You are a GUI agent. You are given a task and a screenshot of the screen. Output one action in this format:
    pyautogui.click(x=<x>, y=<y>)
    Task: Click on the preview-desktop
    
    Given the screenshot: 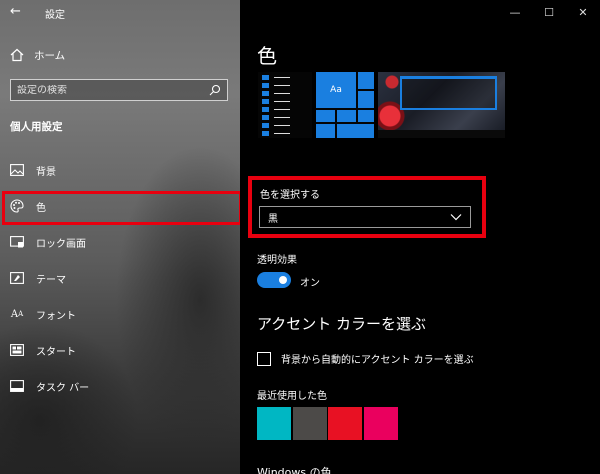 What is the action you would take?
    pyautogui.click(x=441, y=105)
    